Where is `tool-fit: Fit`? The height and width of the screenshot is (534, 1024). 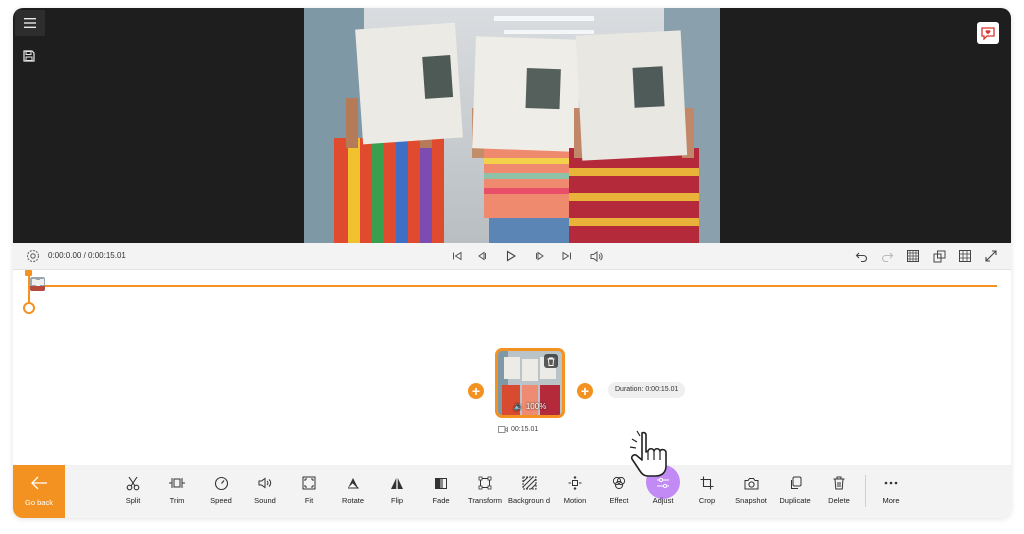 tool-fit: Fit is located at coordinates (309, 491).